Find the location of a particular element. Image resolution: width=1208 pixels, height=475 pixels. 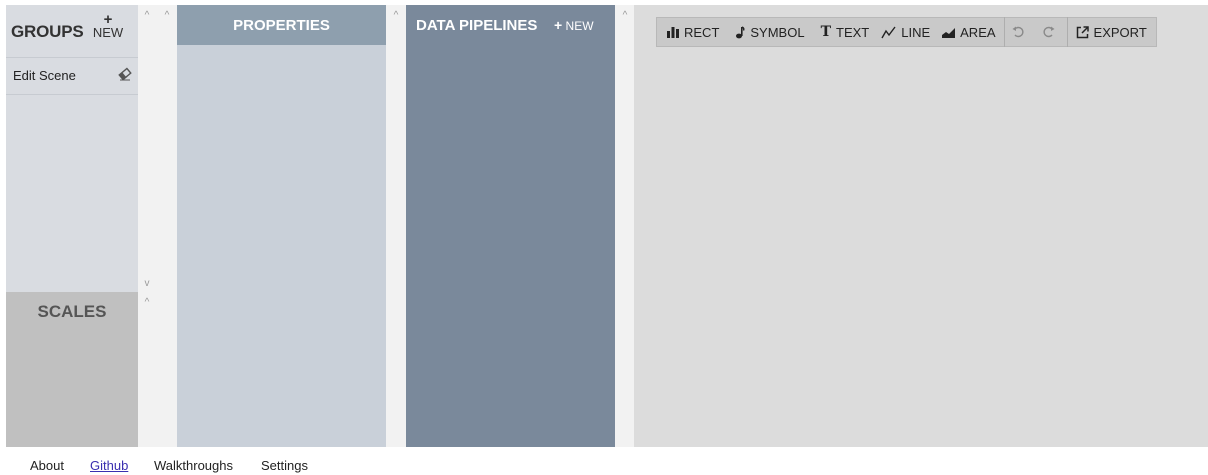

add-area-button: AREA is located at coordinates (969, 32).